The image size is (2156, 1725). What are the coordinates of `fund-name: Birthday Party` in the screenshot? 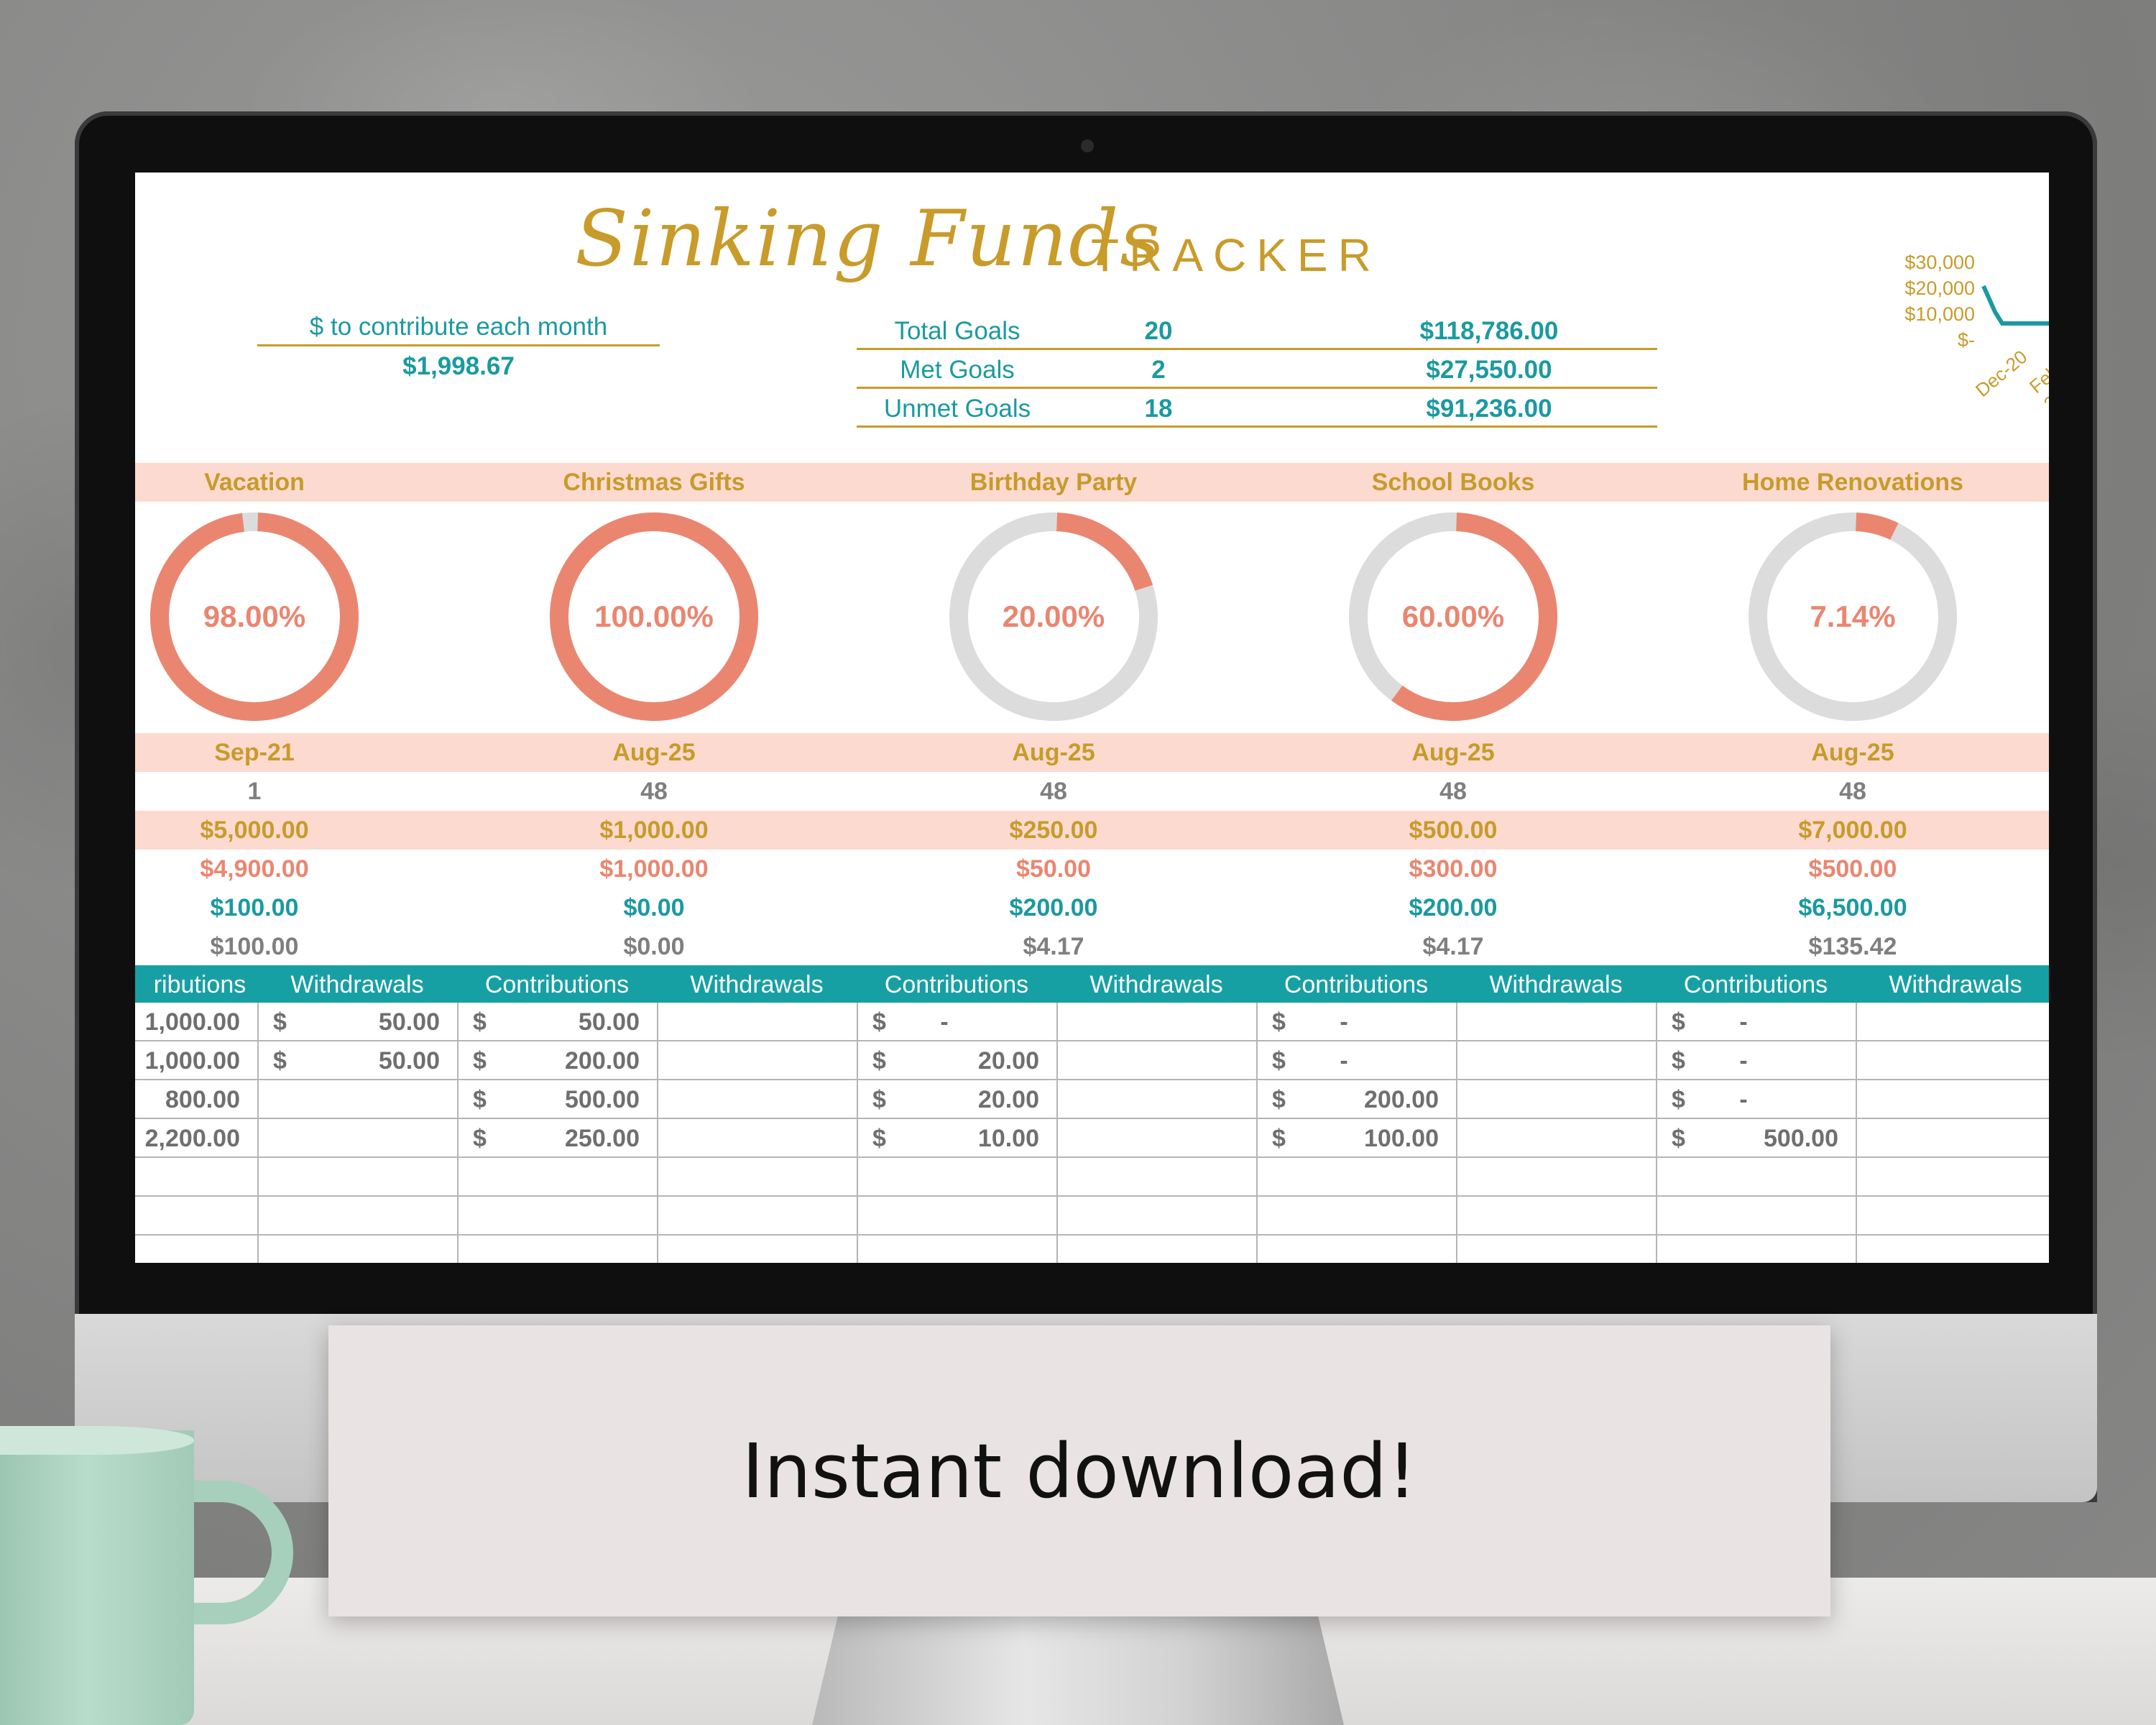 It's located at (1053, 483).